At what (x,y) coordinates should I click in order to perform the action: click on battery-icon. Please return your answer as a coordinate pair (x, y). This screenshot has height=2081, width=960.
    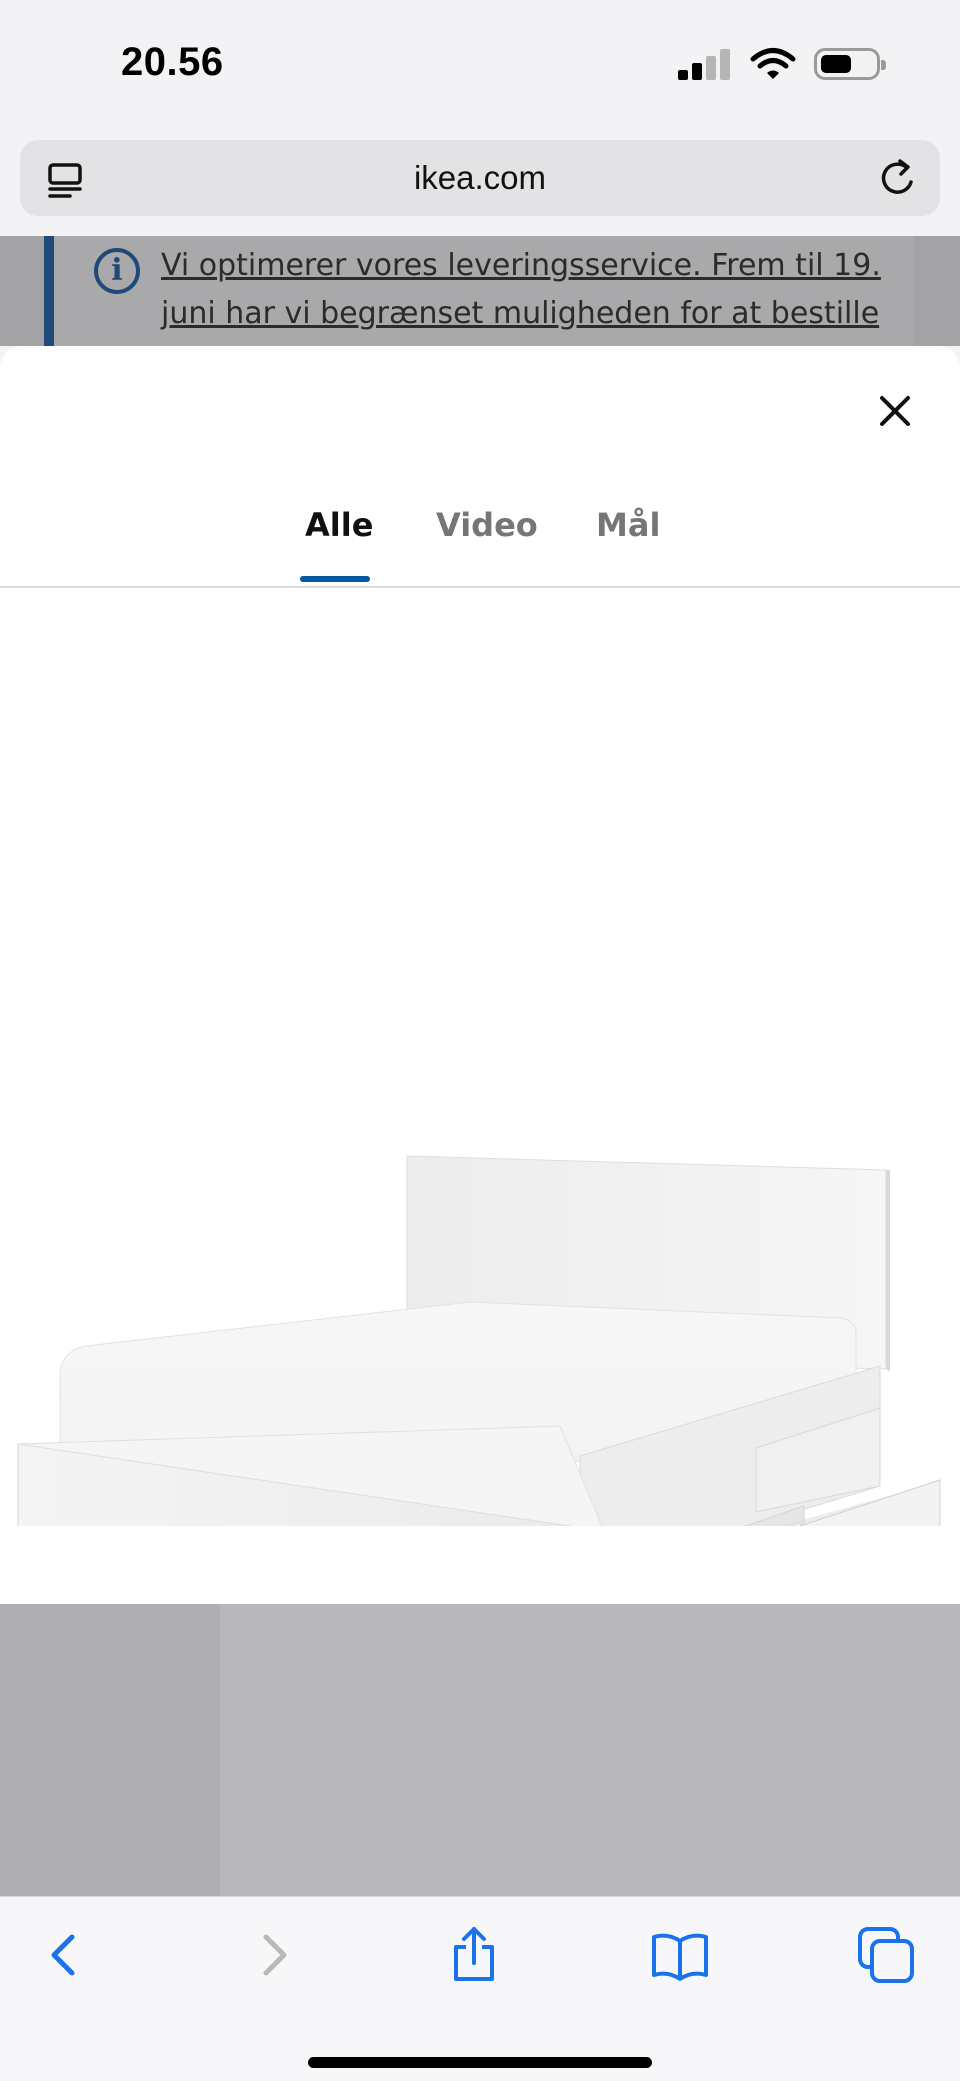
    Looking at the image, I should click on (850, 64).